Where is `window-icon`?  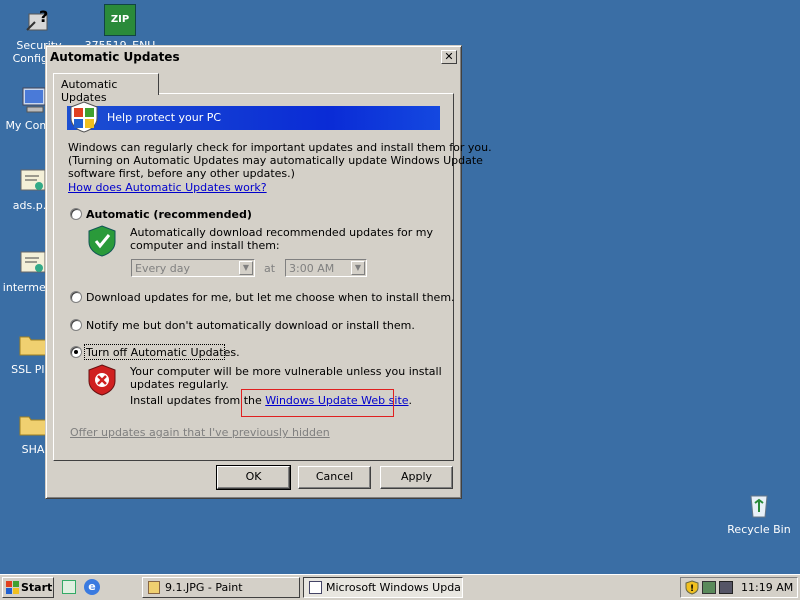 window-icon is located at coordinates (315, 587).